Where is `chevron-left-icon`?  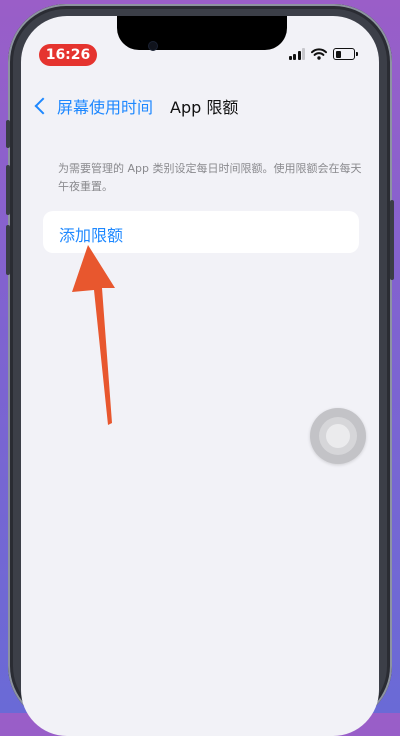 chevron-left-icon is located at coordinates (43, 106).